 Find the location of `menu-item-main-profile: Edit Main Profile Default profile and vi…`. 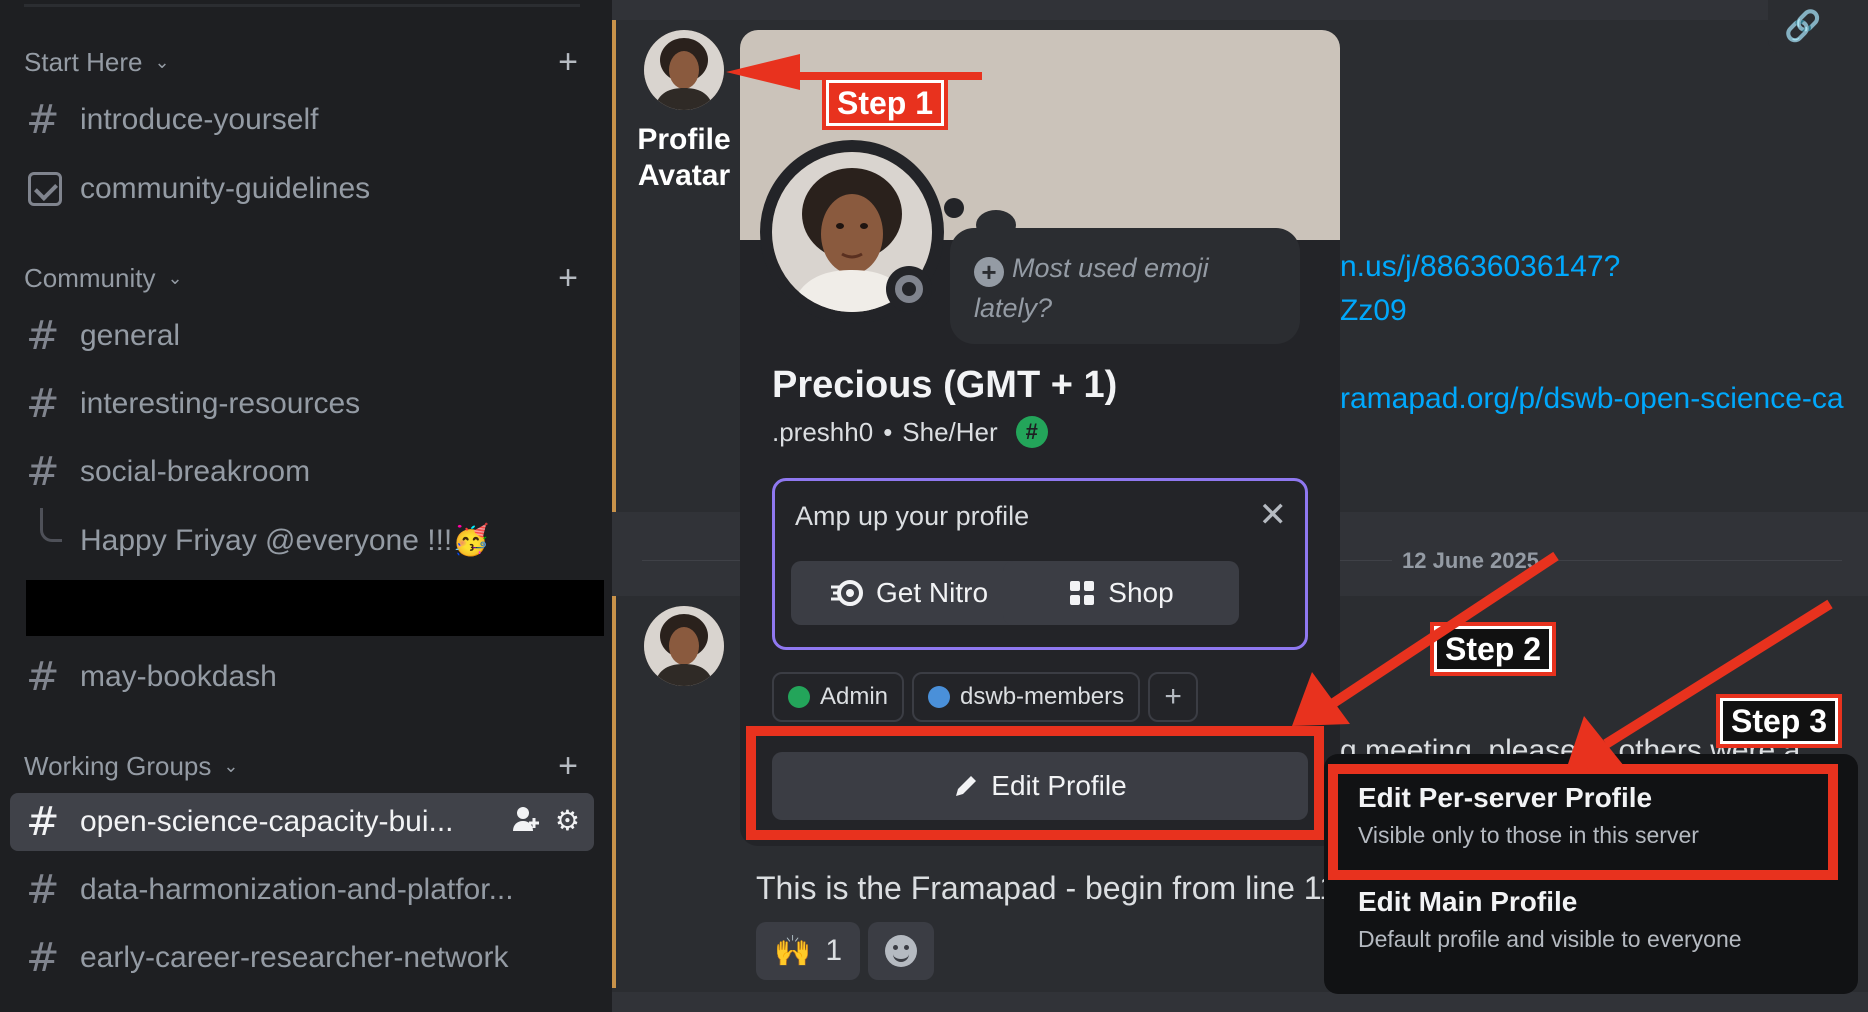

menu-item-main-profile: Edit Main Profile Default profile and vi… is located at coordinates (1591, 920).